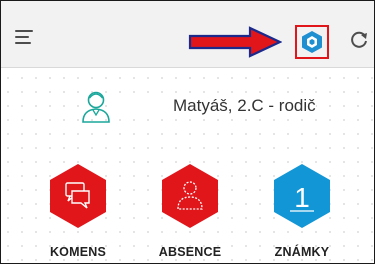  I want to click on app-logo-button, so click(312, 42).